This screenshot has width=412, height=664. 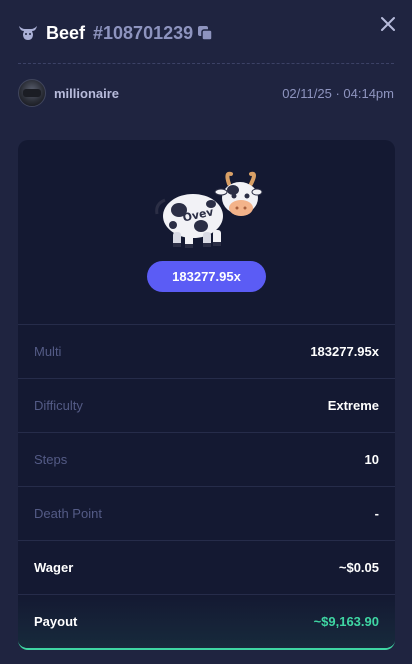 What do you see at coordinates (86, 93) in the screenshot?
I see `username: millionaire` at bounding box center [86, 93].